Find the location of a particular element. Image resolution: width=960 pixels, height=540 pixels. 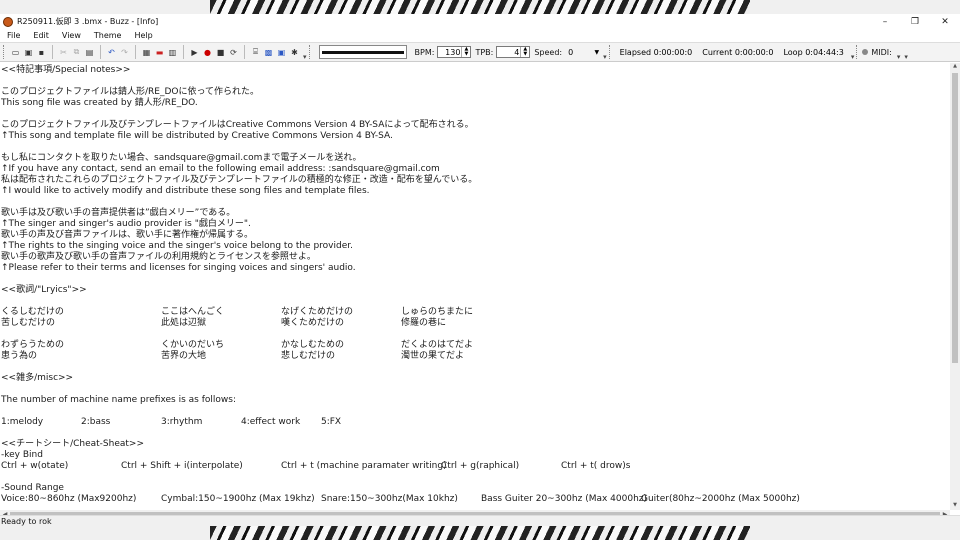

bpm-spin-arrows: ▲ ▼ is located at coordinates (465, 52).